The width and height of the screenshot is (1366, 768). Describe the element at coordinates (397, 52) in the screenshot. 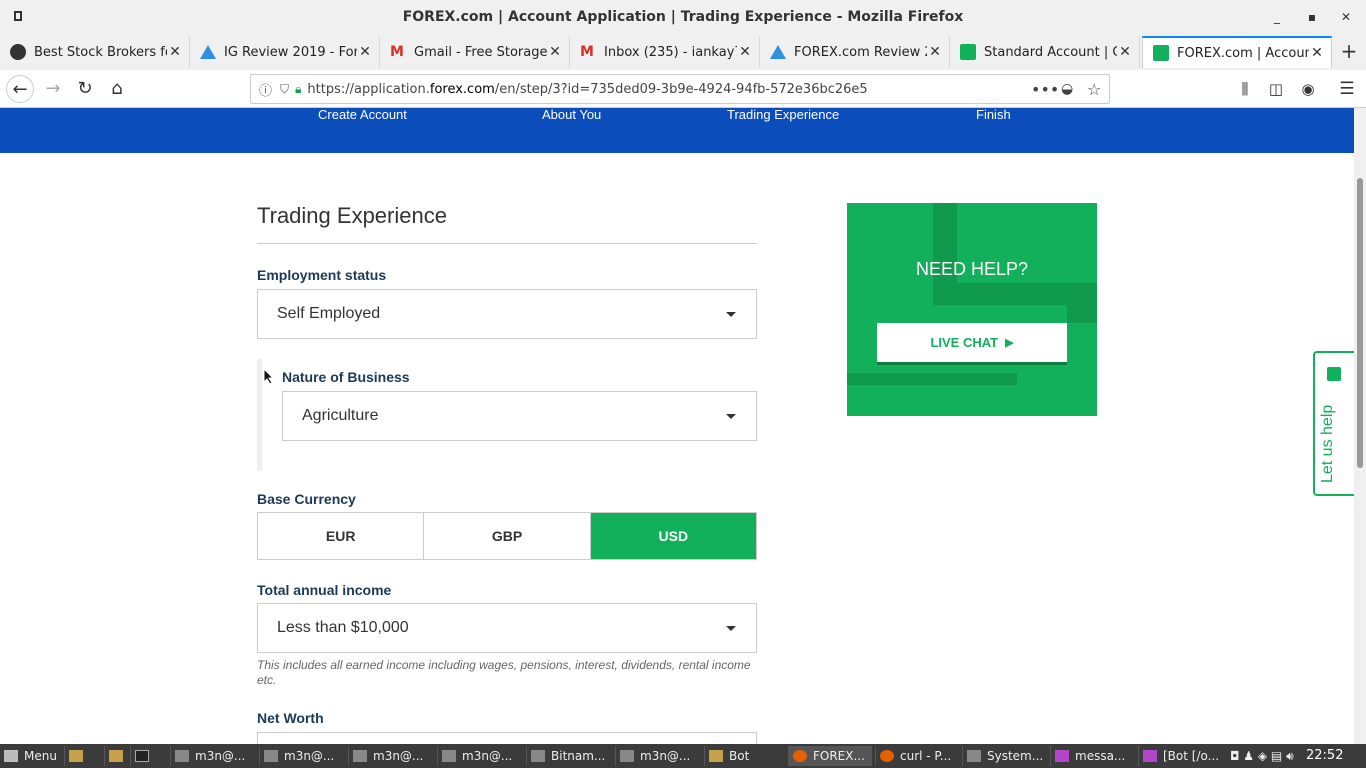

I see `gmail-icon: M` at that location.